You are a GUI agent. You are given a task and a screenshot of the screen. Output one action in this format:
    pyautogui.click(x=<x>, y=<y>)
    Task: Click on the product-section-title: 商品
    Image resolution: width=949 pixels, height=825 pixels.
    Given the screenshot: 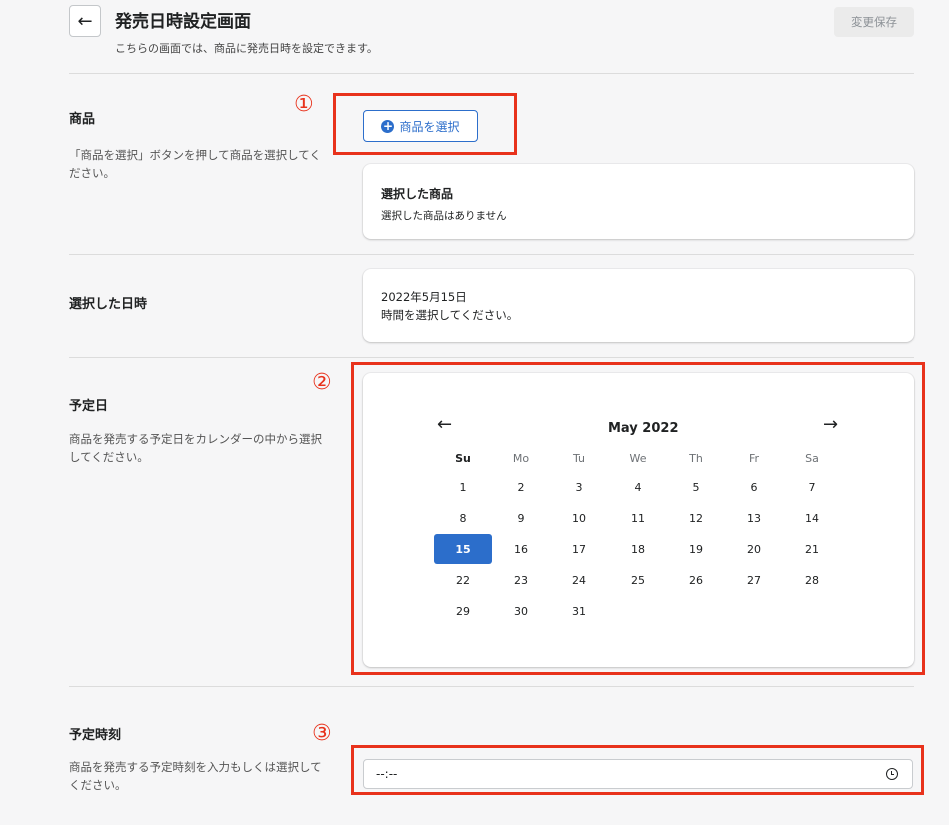 What is the action you would take?
    pyautogui.click(x=82, y=119)
    